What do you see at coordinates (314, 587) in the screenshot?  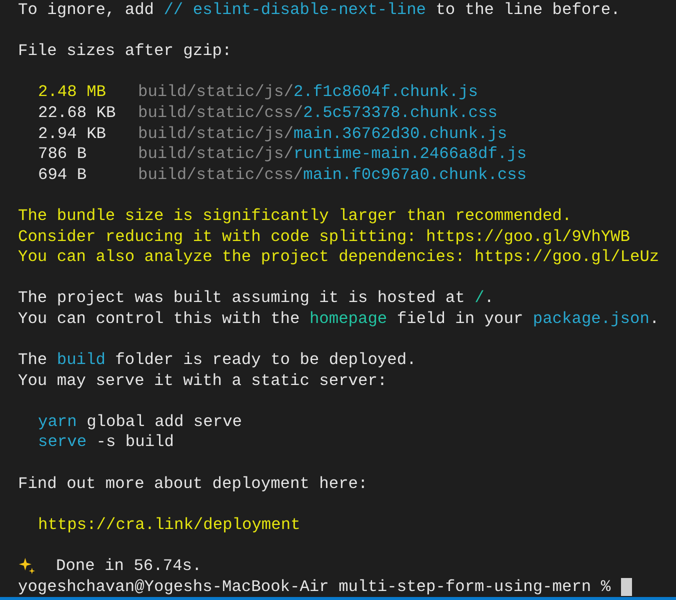 I see `shell-prompt: yogeshchavan@Yogeshs-MacBook-Air multi-step-form-using-mern %` at bounding box center [314, 587].